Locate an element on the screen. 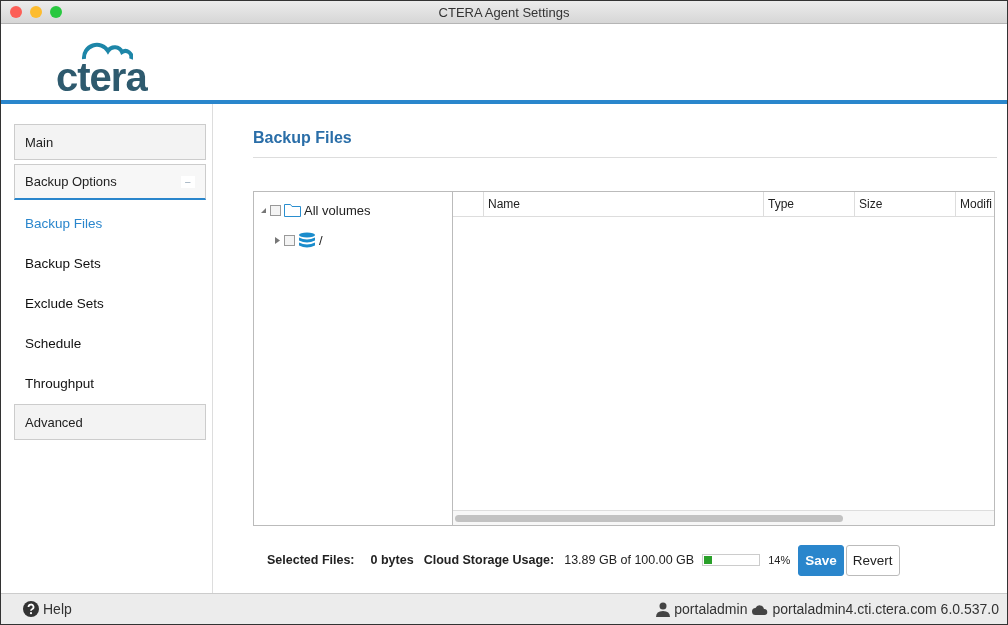 The height and width of the screenshot is (625, 1008). usage-percent: 14% is located at coordinates (779, 560).